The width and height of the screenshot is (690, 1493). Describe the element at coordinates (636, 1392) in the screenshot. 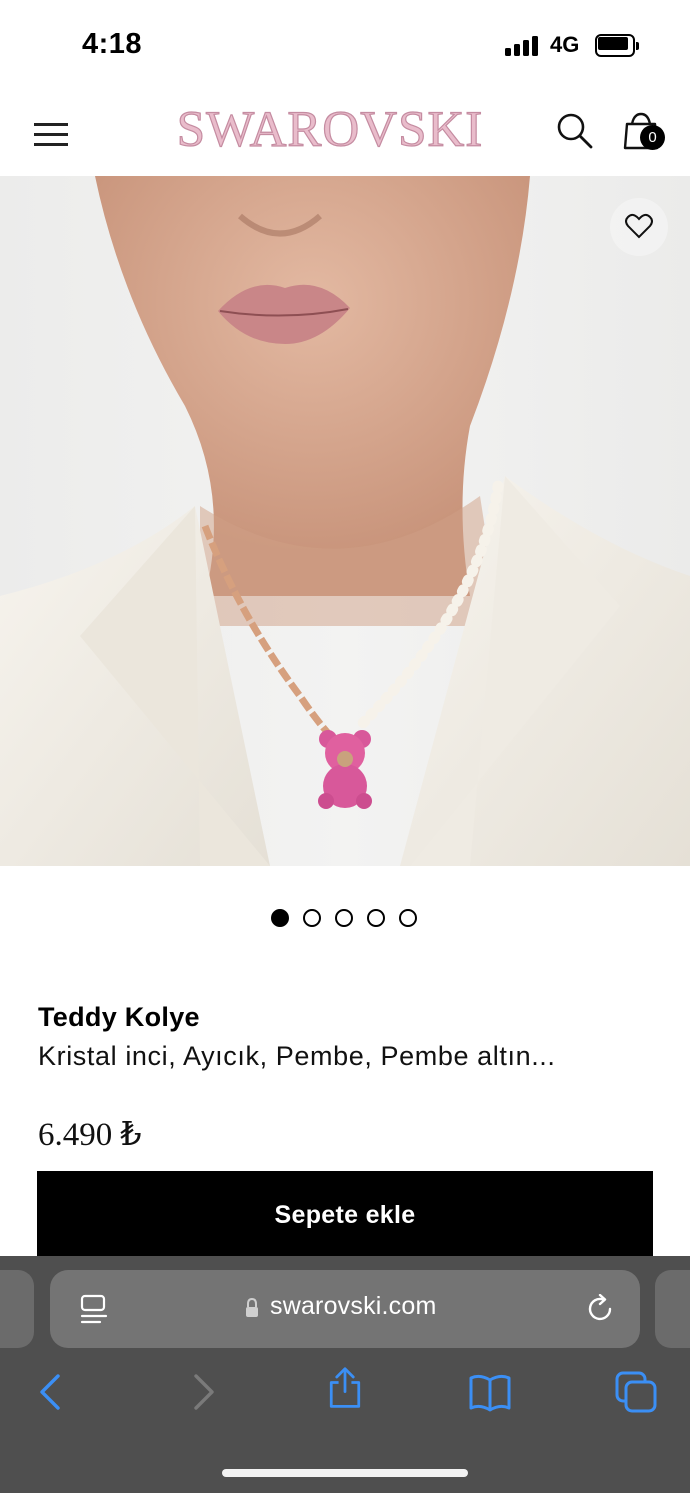

I see `tabs-icon` at that location.